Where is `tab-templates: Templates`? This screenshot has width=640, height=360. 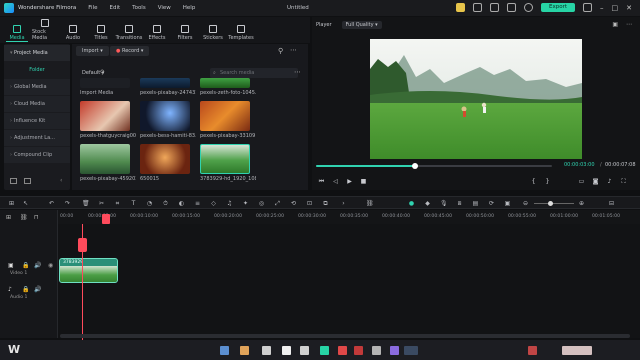
tab-templates: Templates is located at coordinates (241, 34).